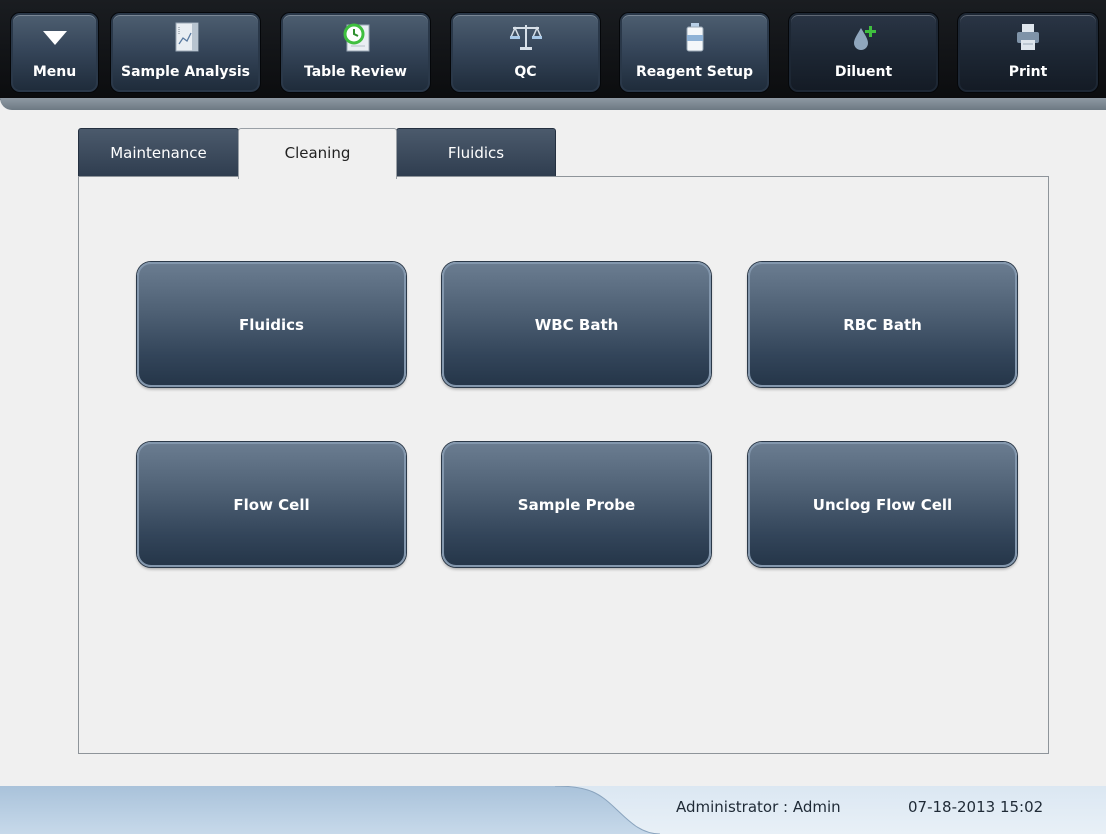 The image size is (1106, 834). What do you see at coordinates (864, 38) in the screenshot?
I see `droplet-plus-icon` at bounding box center [864, 38].